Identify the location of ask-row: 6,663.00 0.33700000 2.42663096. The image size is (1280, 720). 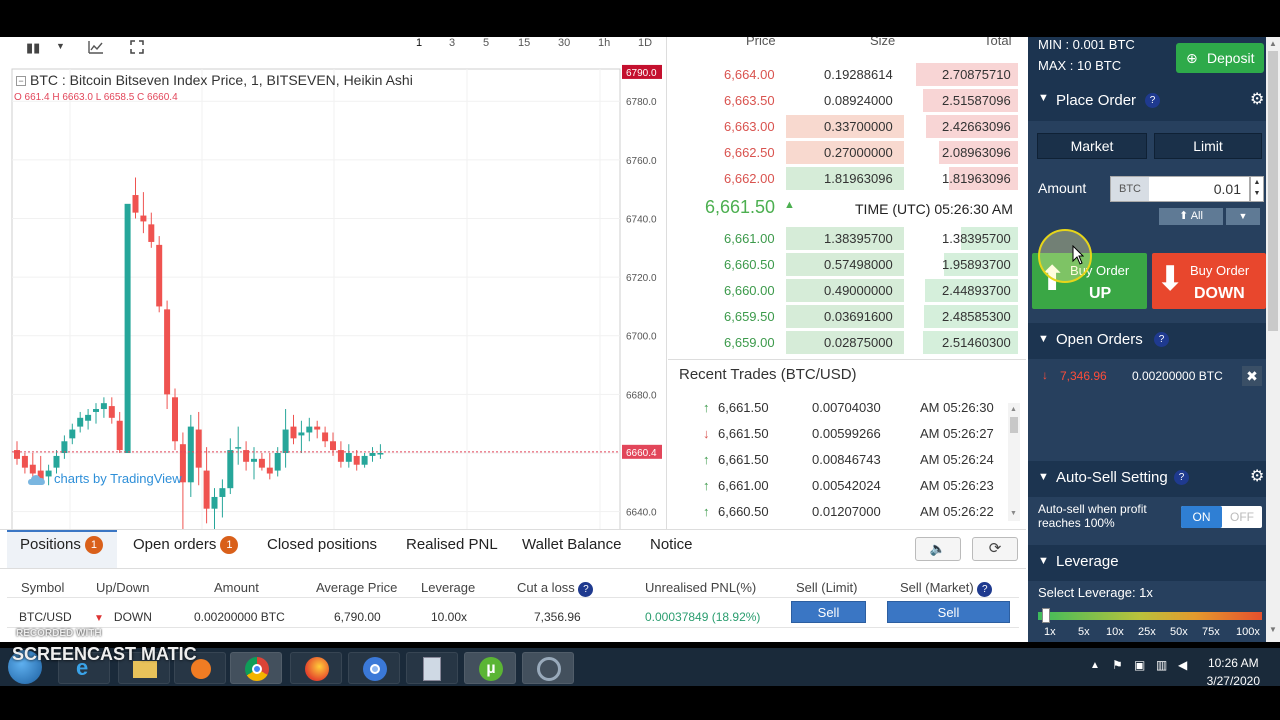
(843, 126).